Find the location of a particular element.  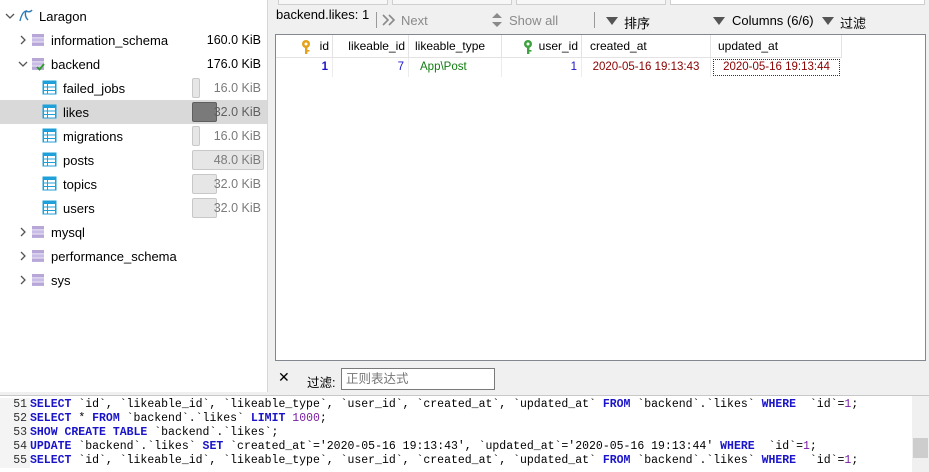

sql-token: 1 is located at coordinates (806, 446).